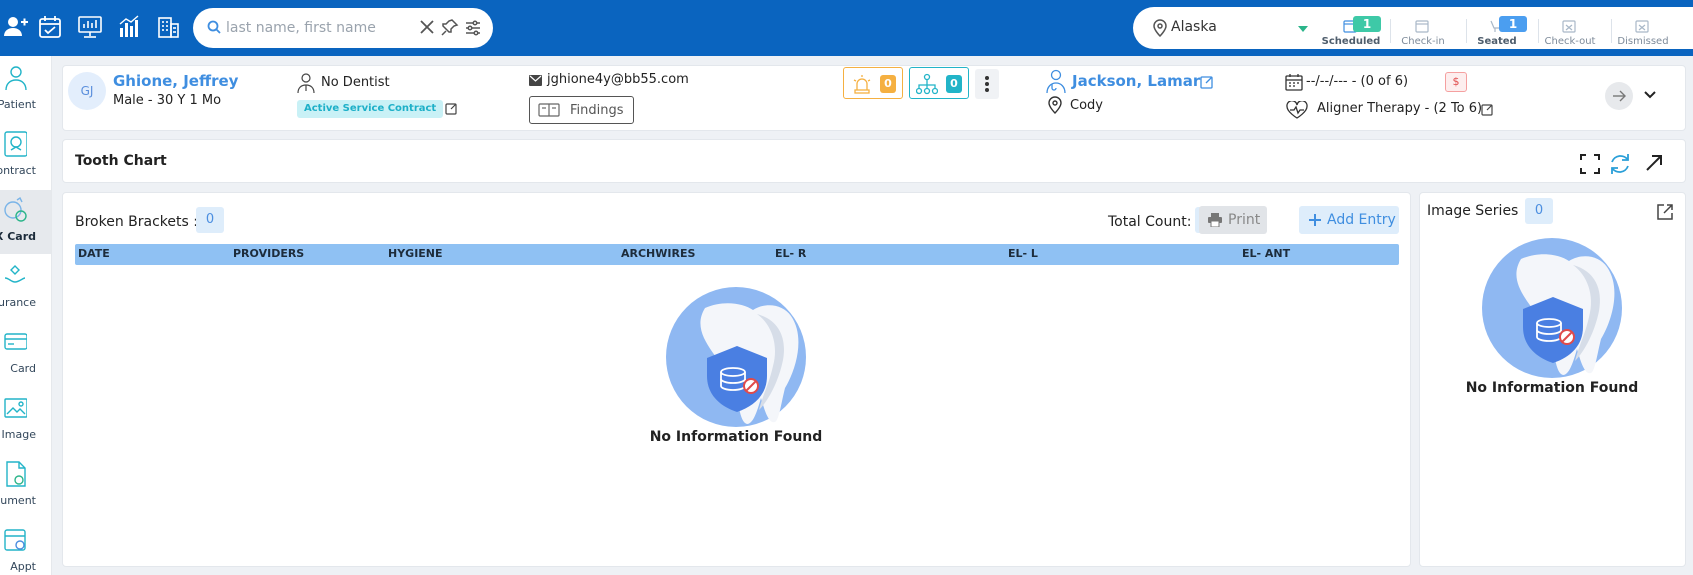  What do you see at coordinates (535, 80) in the screenshot?
I see `email-icon` at bounding box center [535, 80].